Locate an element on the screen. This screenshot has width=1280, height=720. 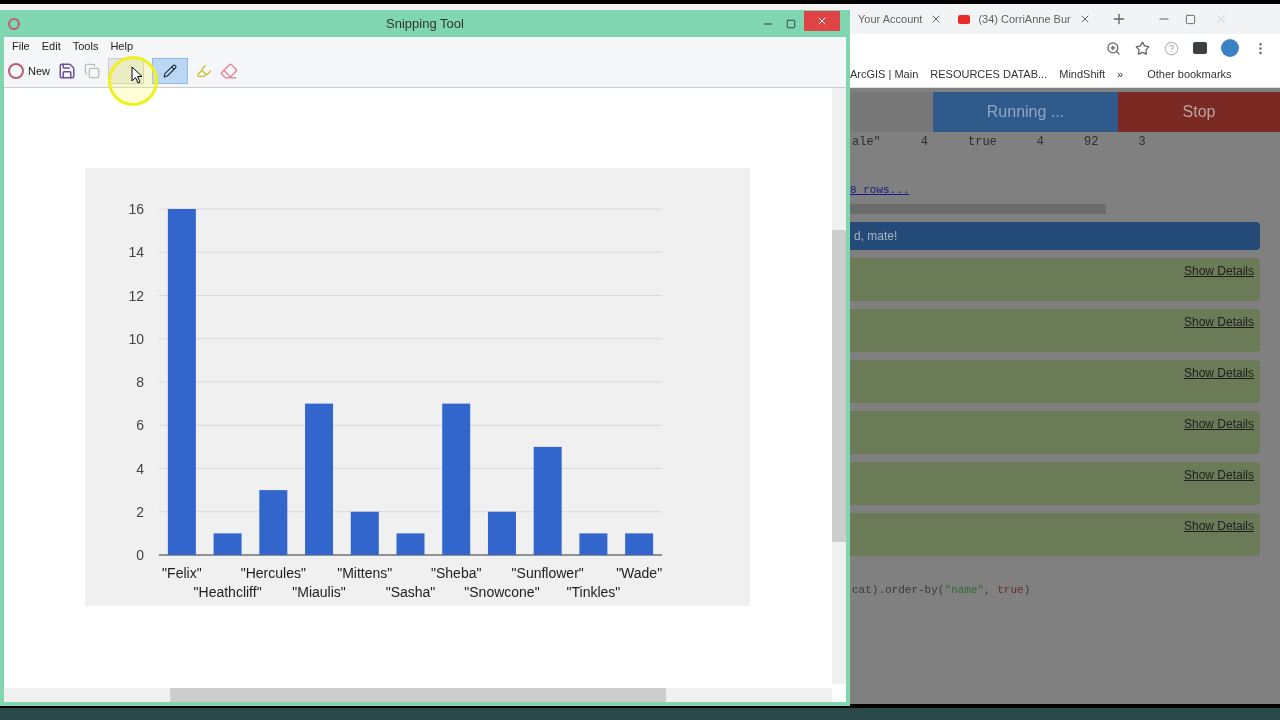
menu-item: File is located at coordinates (21, 46).